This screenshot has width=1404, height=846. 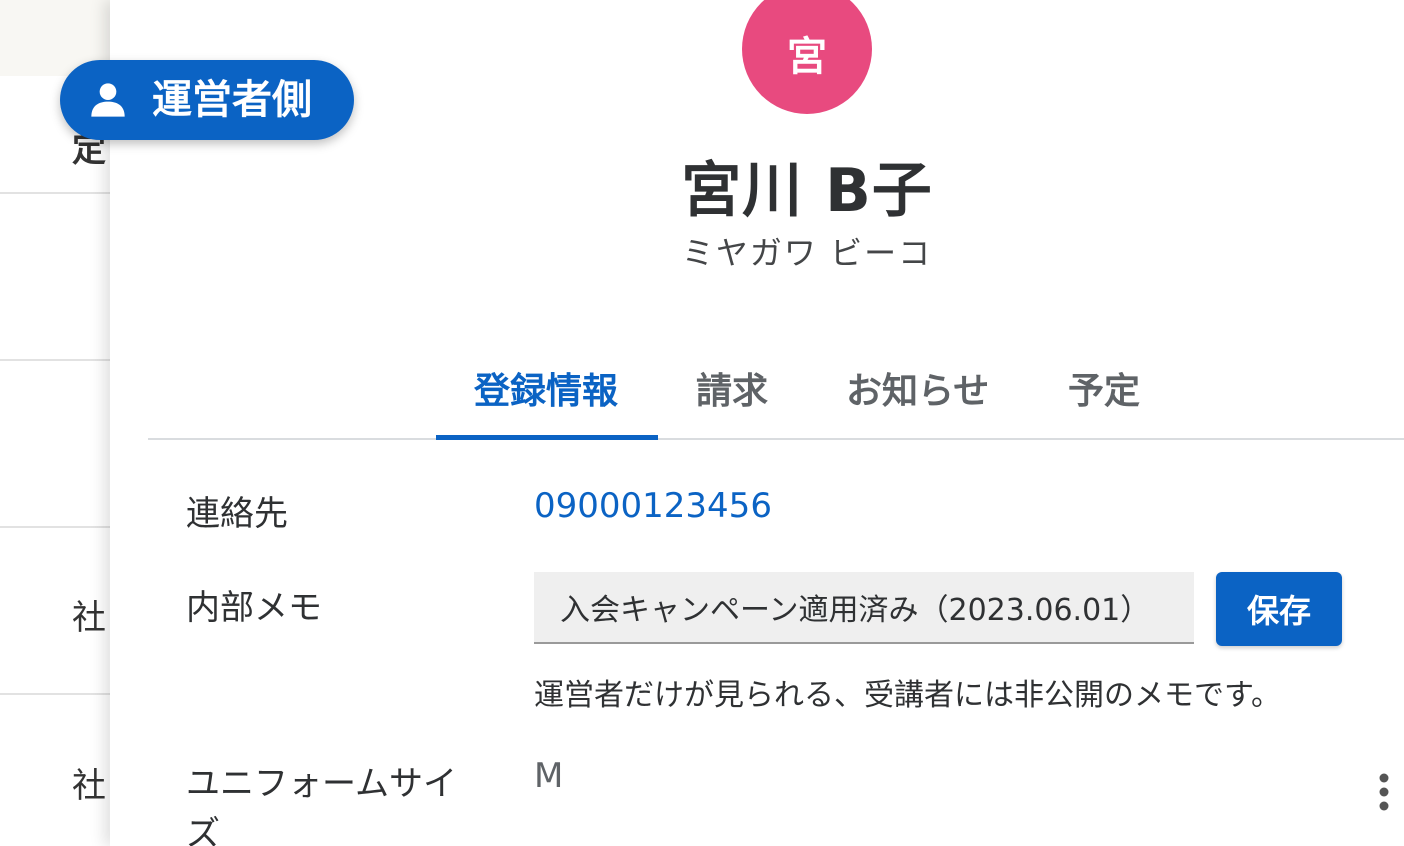 I want to click on memo-help-text: 運営者だけが見られる、受講者には非公開のメモです。, so click(x=907, y=695).